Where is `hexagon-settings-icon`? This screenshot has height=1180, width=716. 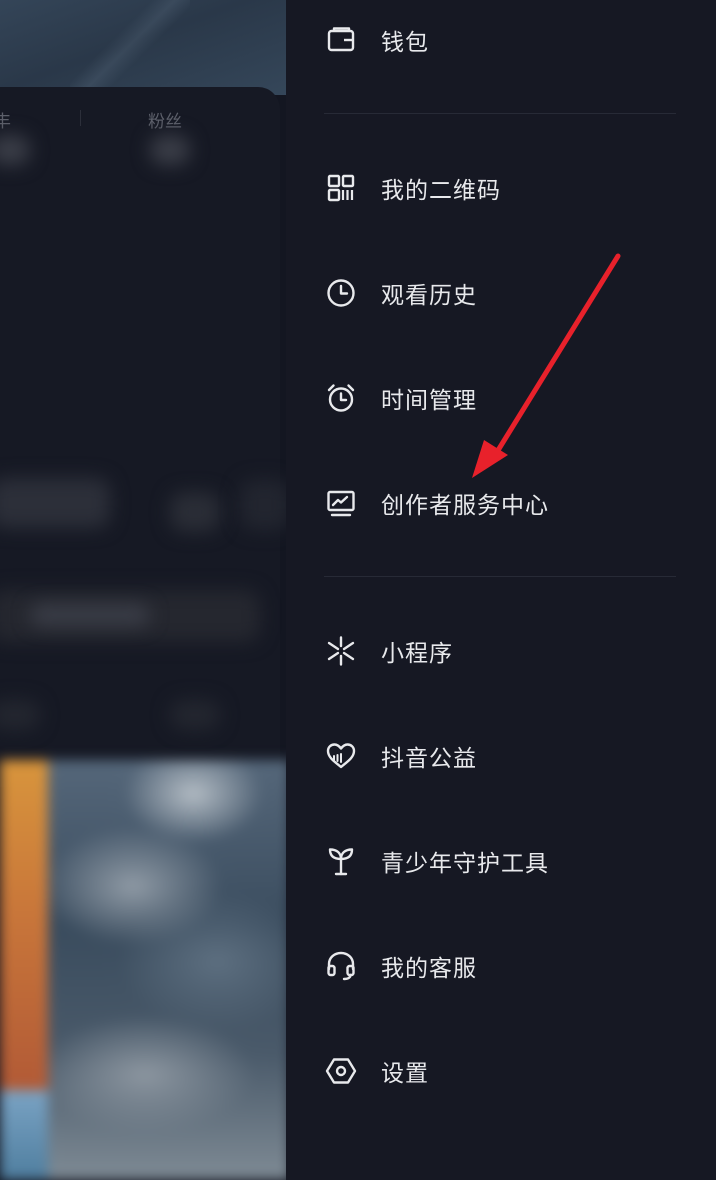 hexagon-settings-icon is located at coordinates (341, 1071).